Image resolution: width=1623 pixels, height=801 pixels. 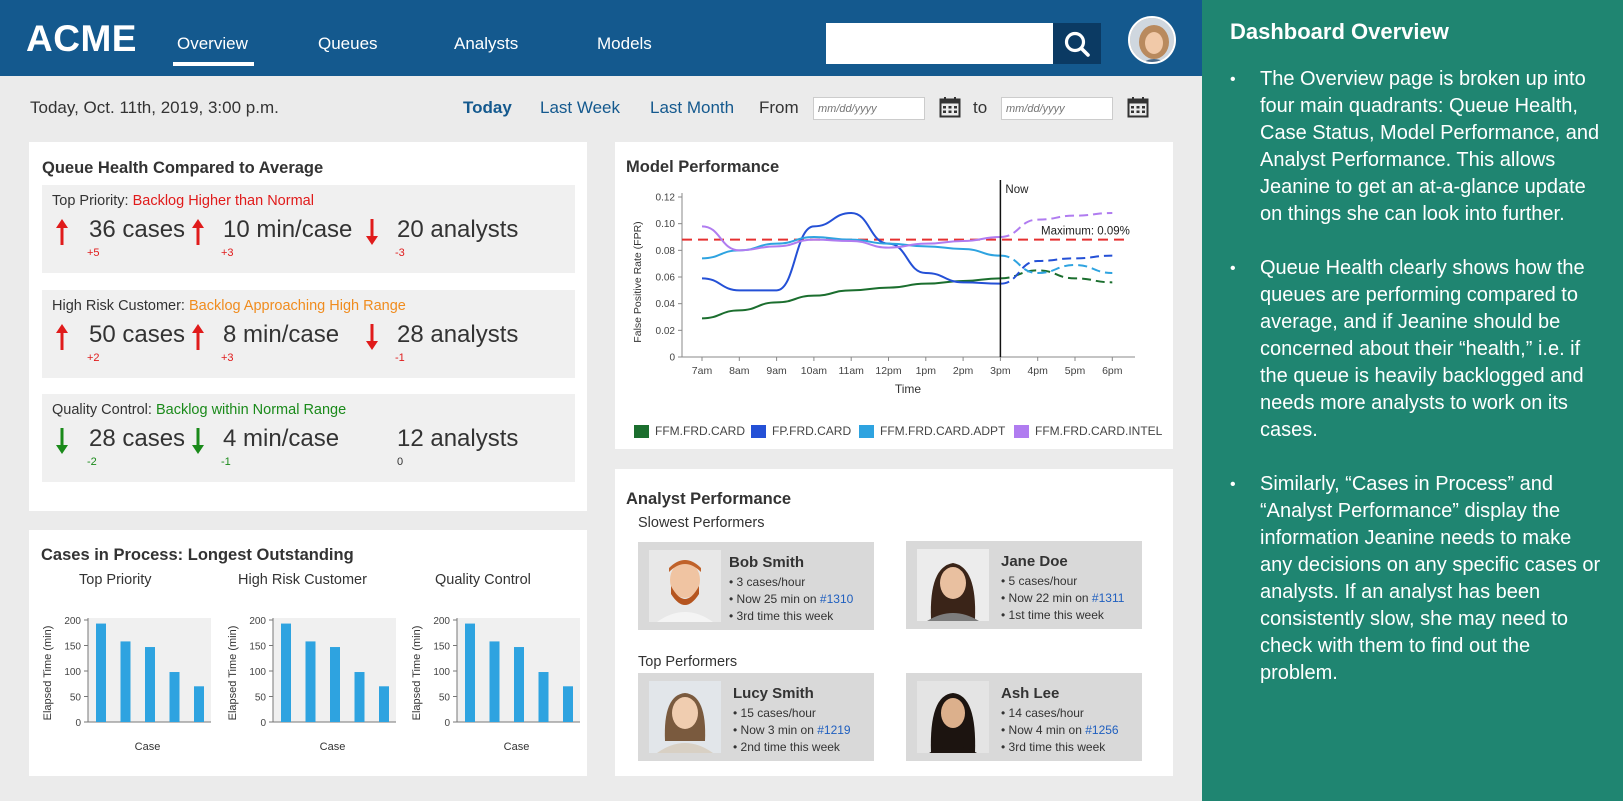 What do you see at coordinates (940, 43) in the screenshot?
I see `search-input` at bounding box center [940, 43].